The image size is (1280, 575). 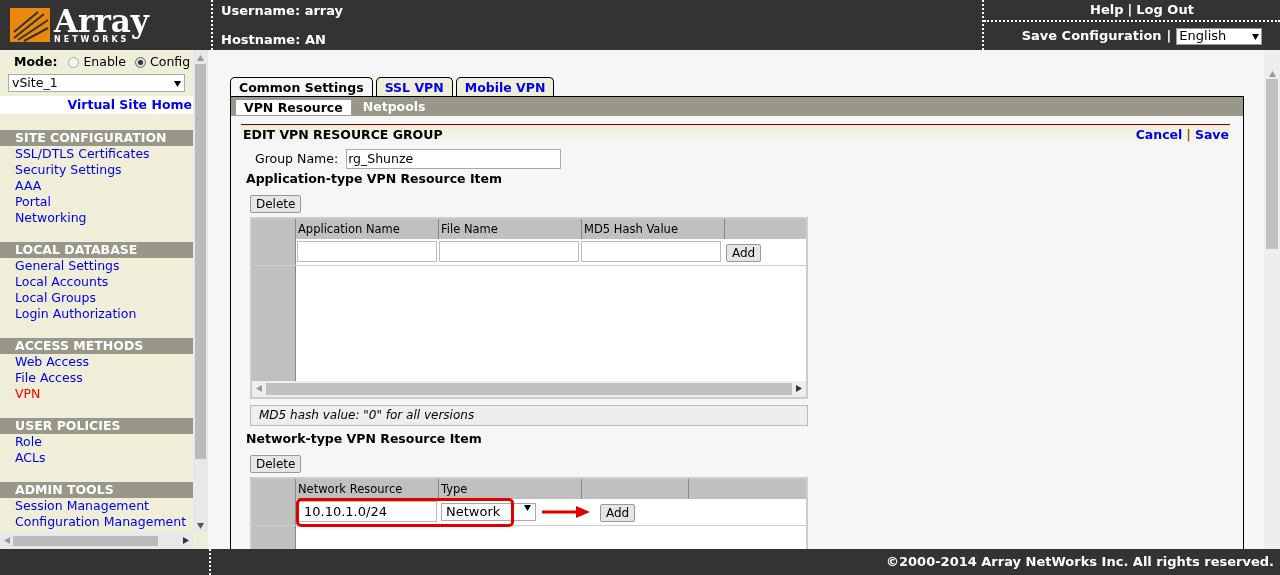 I want to click on hint-note: MD5 hash value: "0" for all versions, so click(x=529, y=415).